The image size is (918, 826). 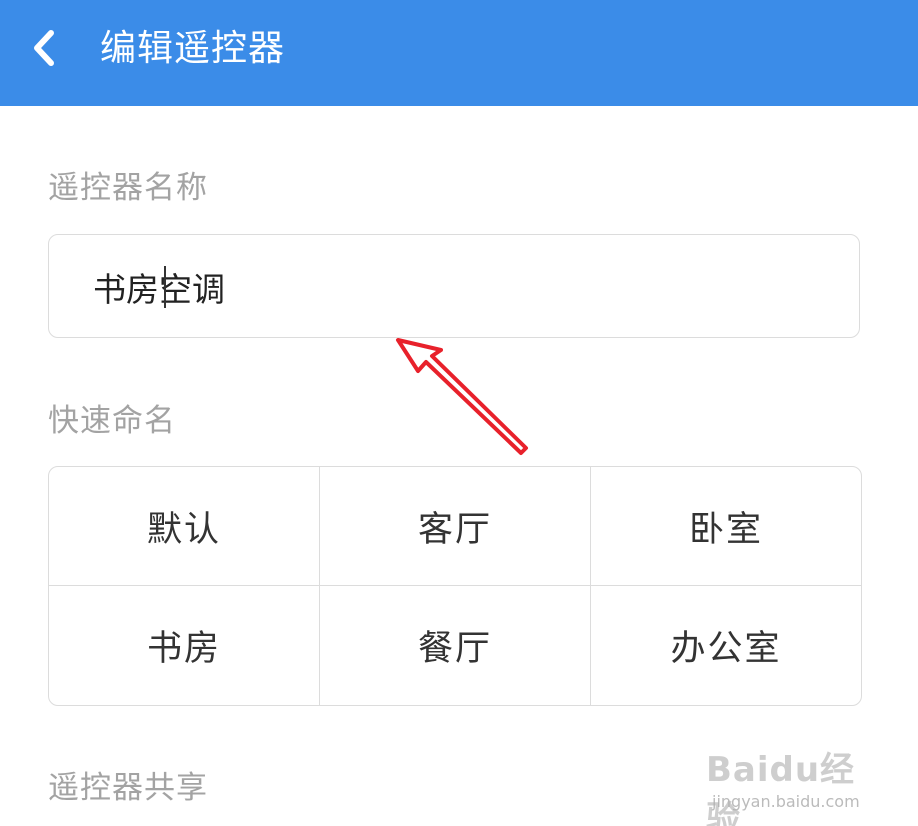 I want to click on chevron-left-icon, so click(x=44, y=48).